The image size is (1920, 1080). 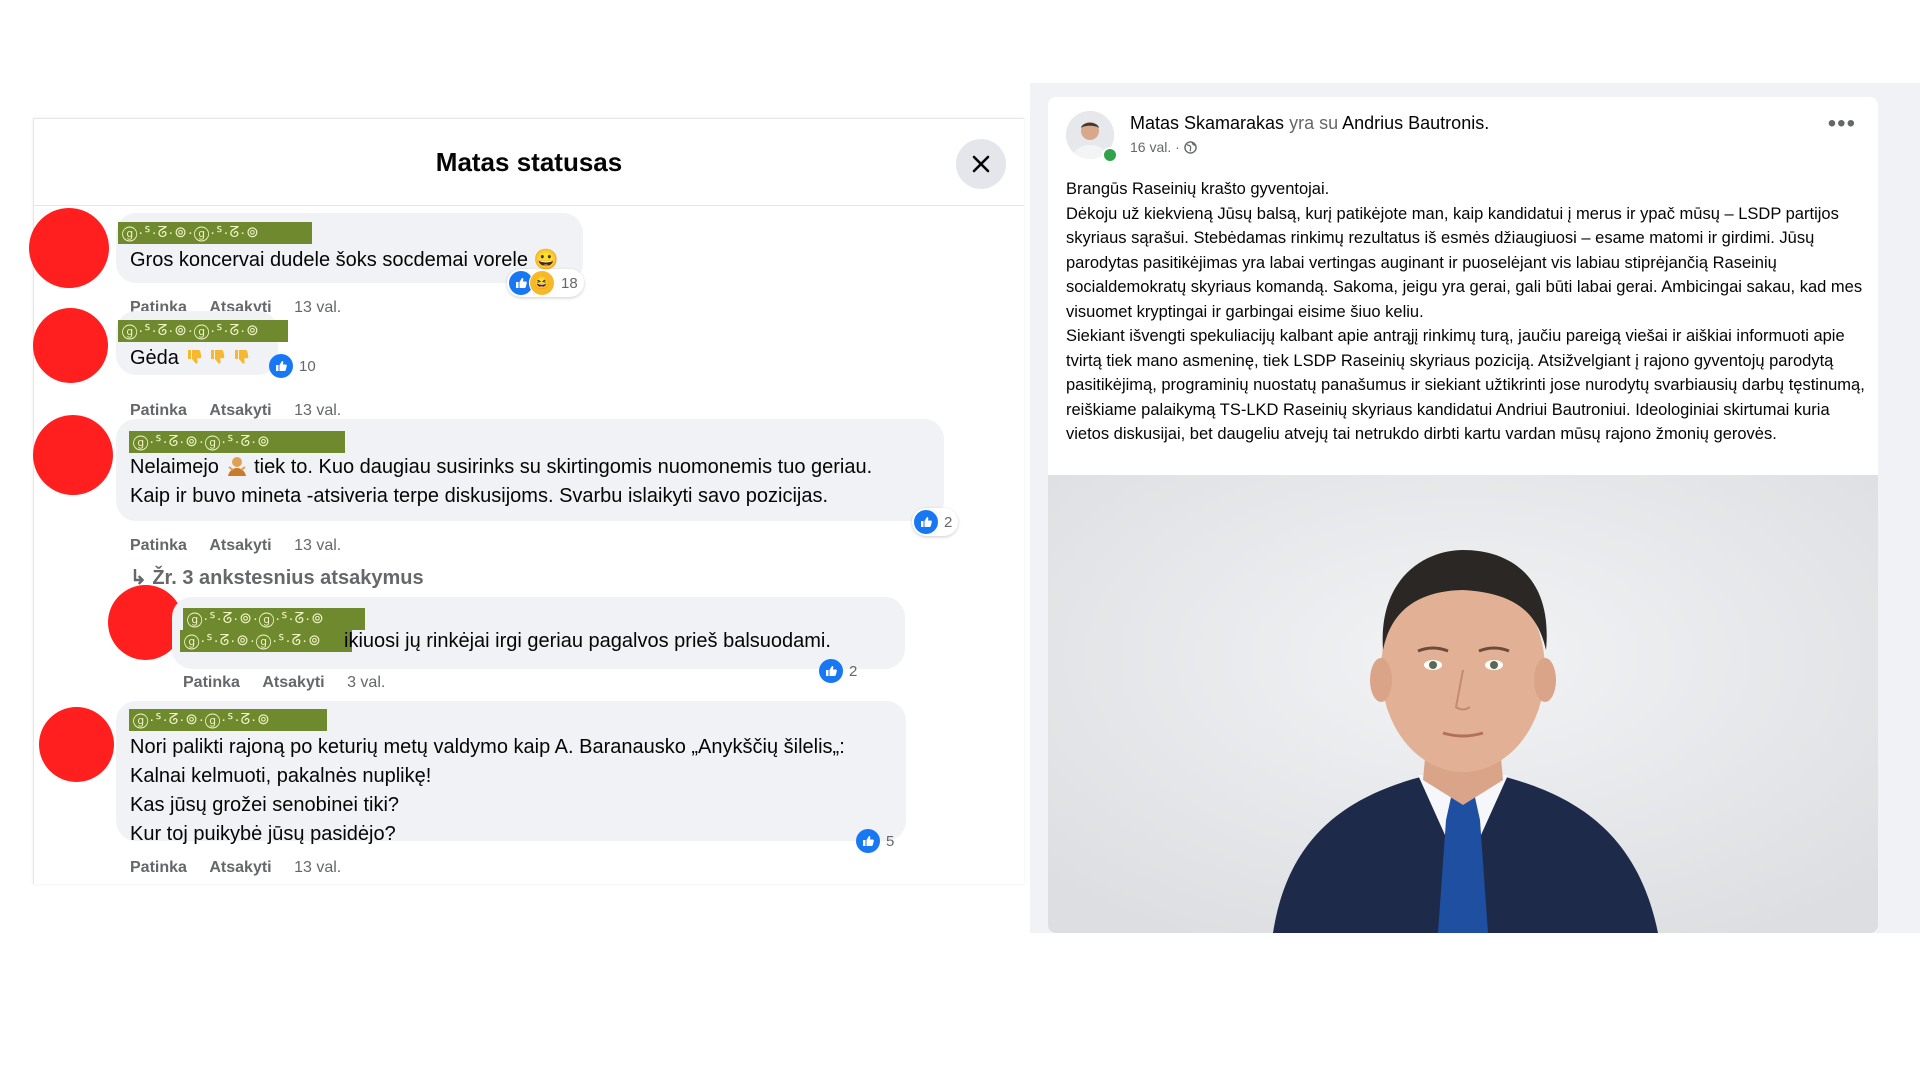 I want to click on reaction-count: 18, so click(x=569, y=283).